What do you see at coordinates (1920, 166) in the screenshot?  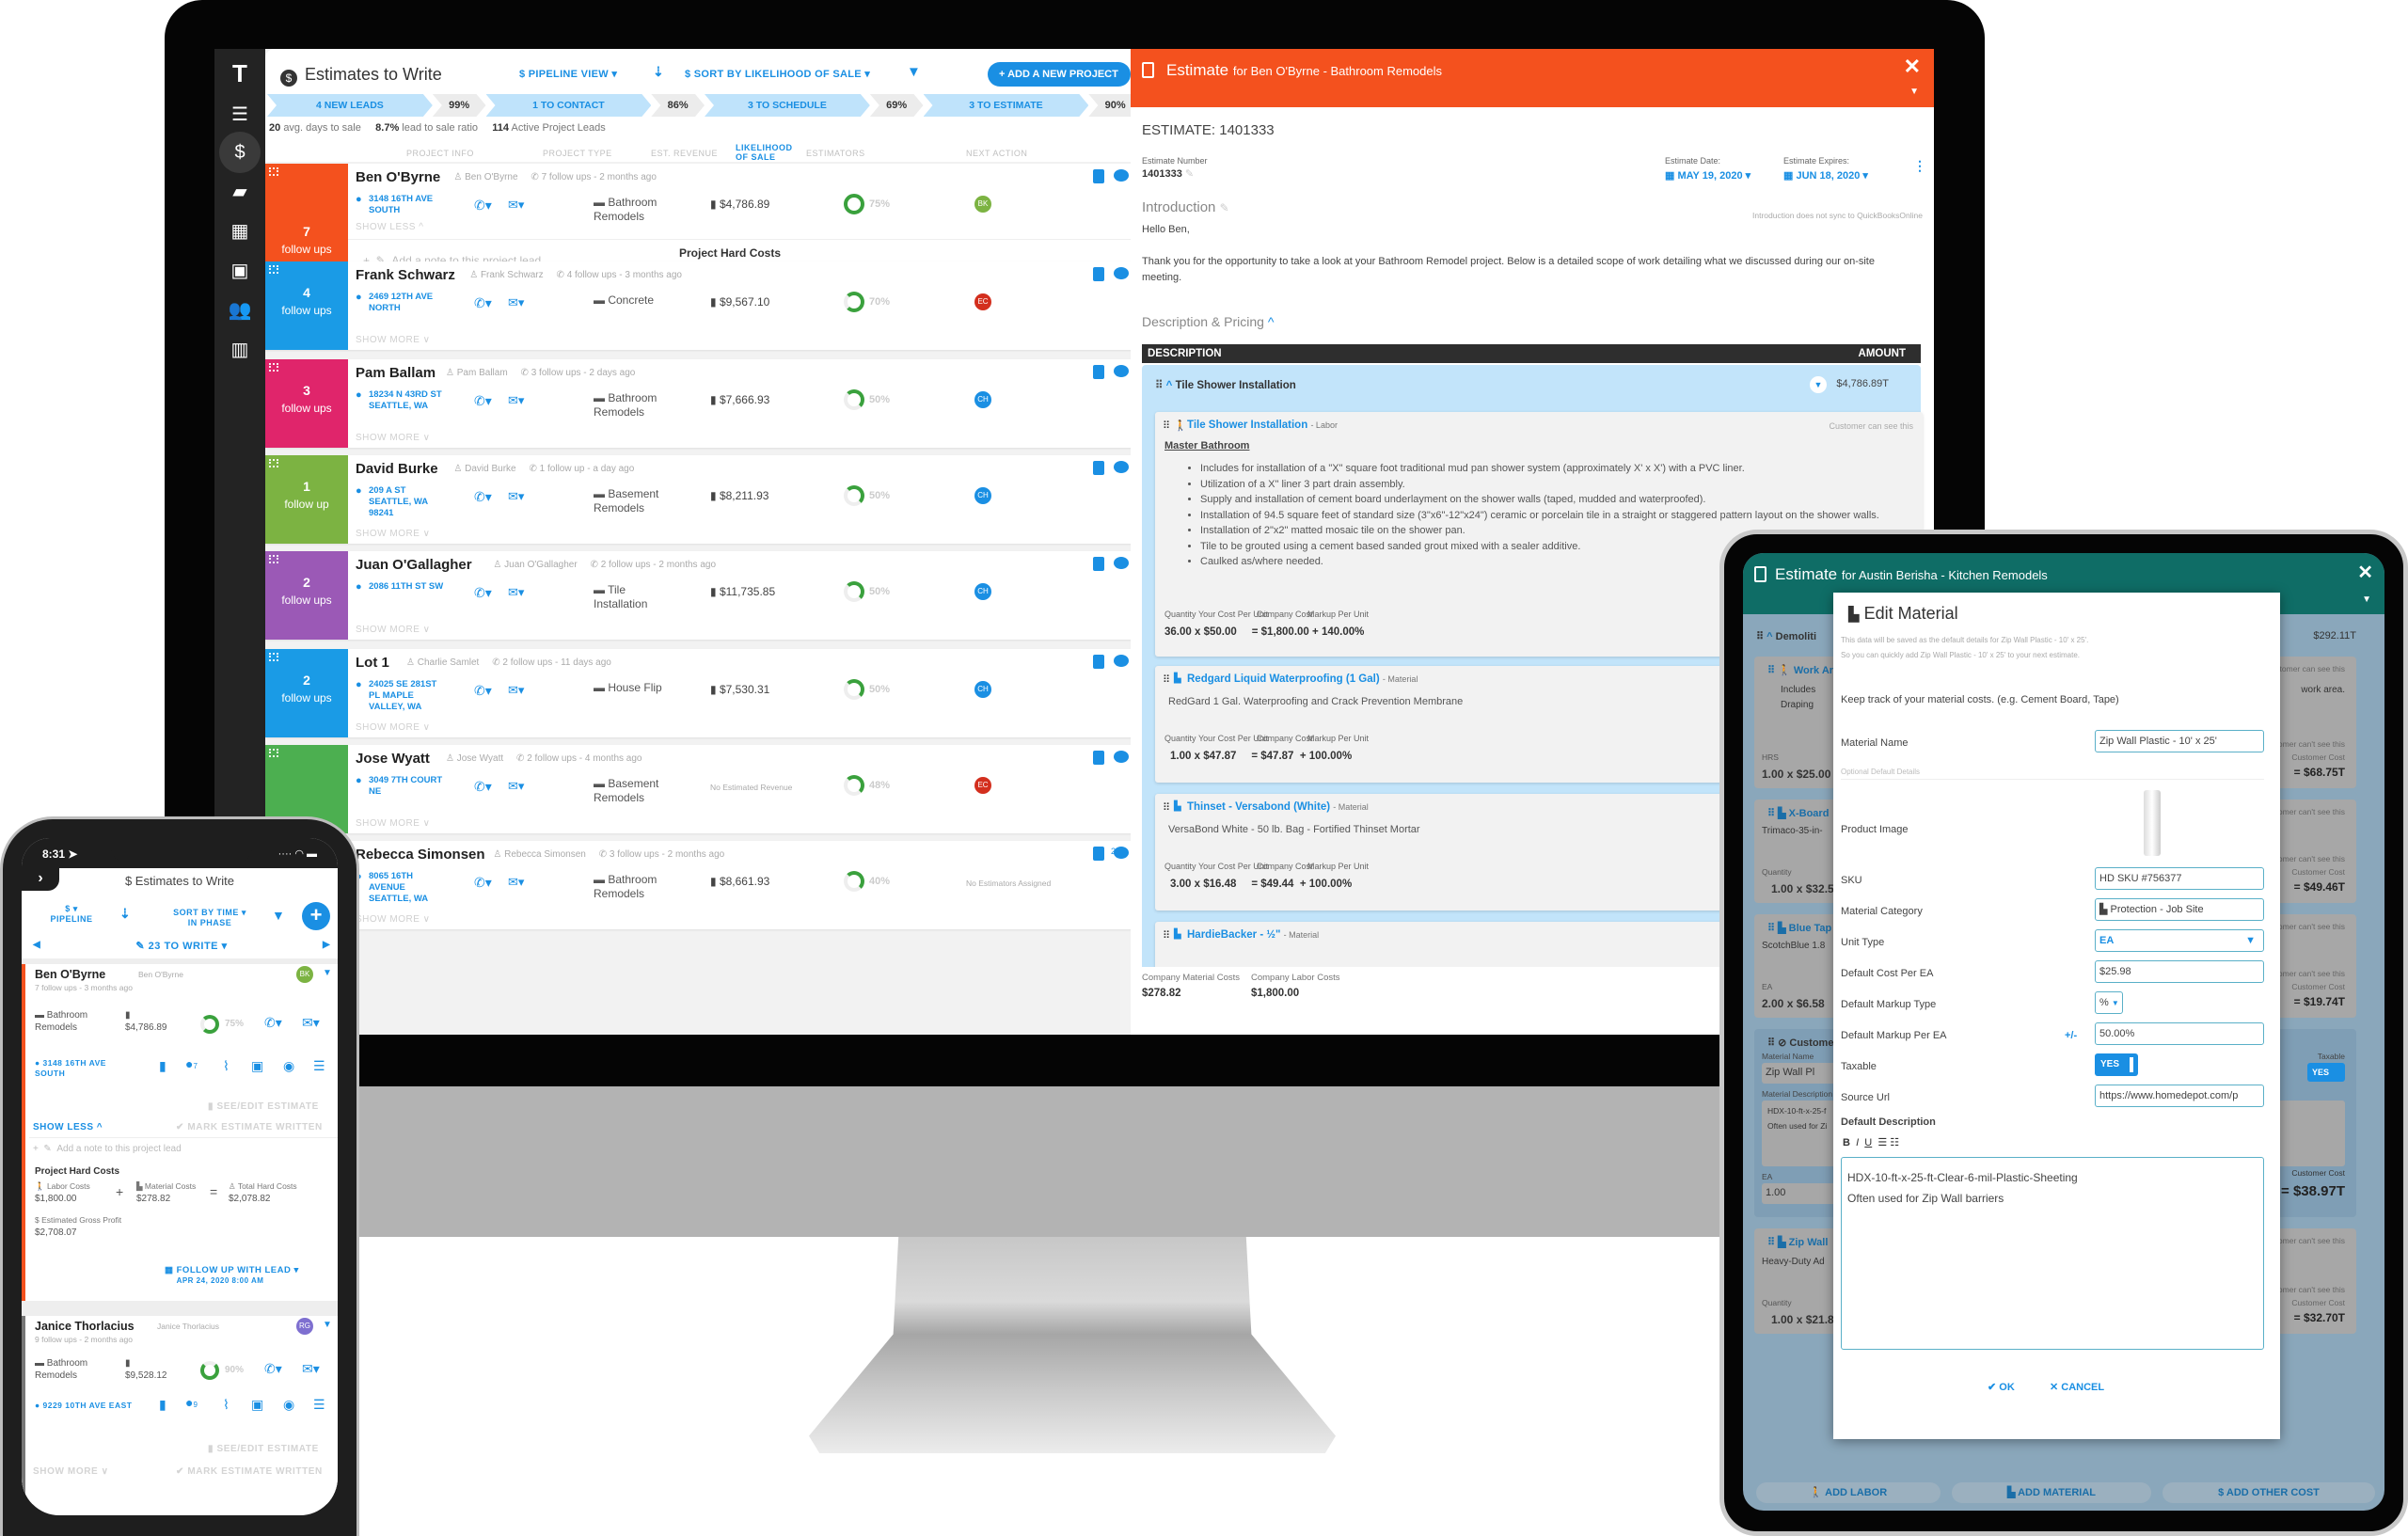 I see `more-options-icon: ⋮` at bounding box center [1920, 166].